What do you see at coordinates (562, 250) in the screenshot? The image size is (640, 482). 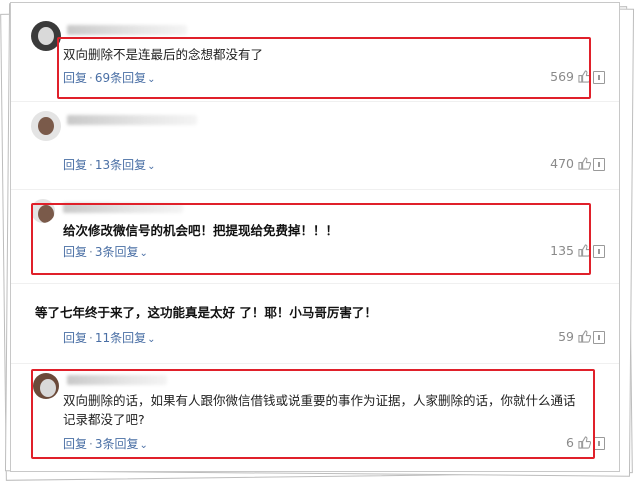 I see `like-count: 135` at bounding box center [562, 250].